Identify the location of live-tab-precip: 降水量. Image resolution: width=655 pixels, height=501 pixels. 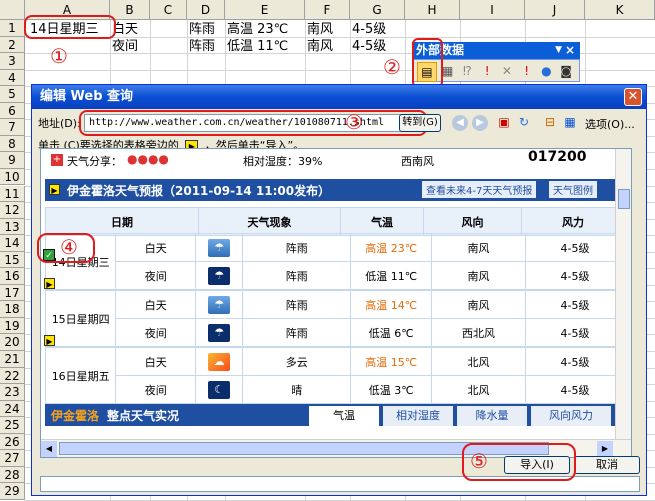
(492, 416).